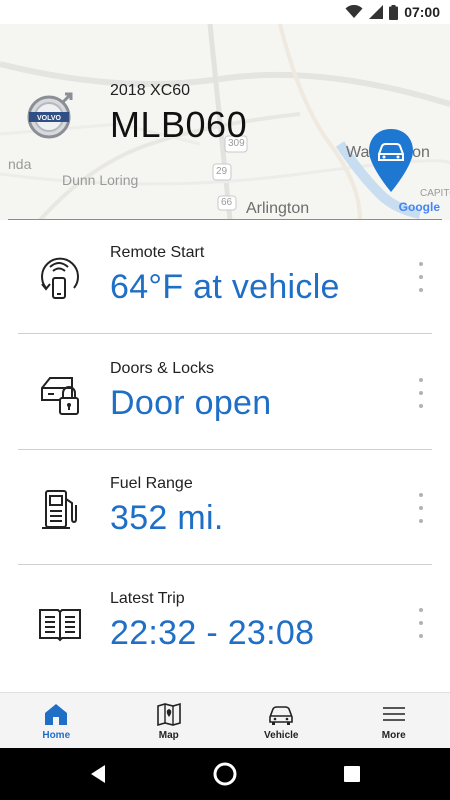 This screenshot has width=450, height=800. I want to click on home-circle-icon, so click(225, 774).